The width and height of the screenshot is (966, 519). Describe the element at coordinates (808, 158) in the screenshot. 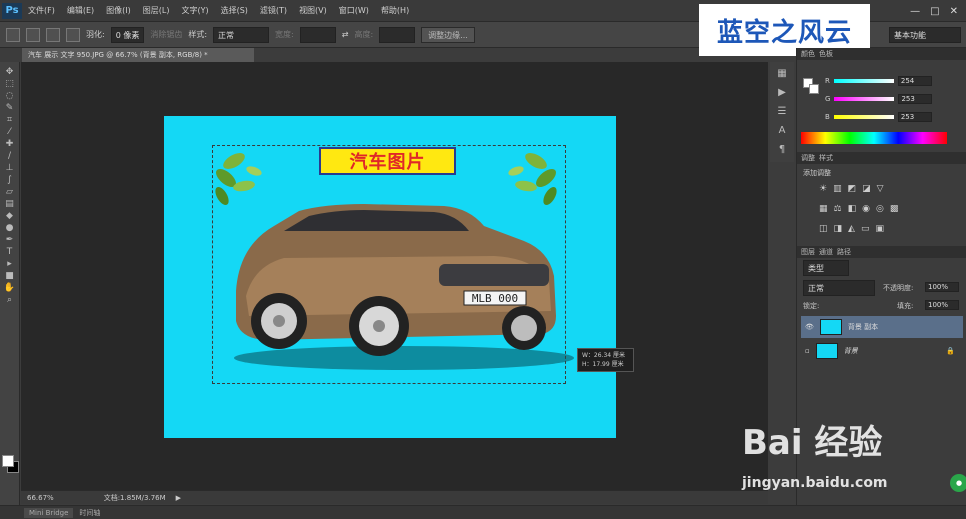

I see `tab-adjustments: 调整` at that location.